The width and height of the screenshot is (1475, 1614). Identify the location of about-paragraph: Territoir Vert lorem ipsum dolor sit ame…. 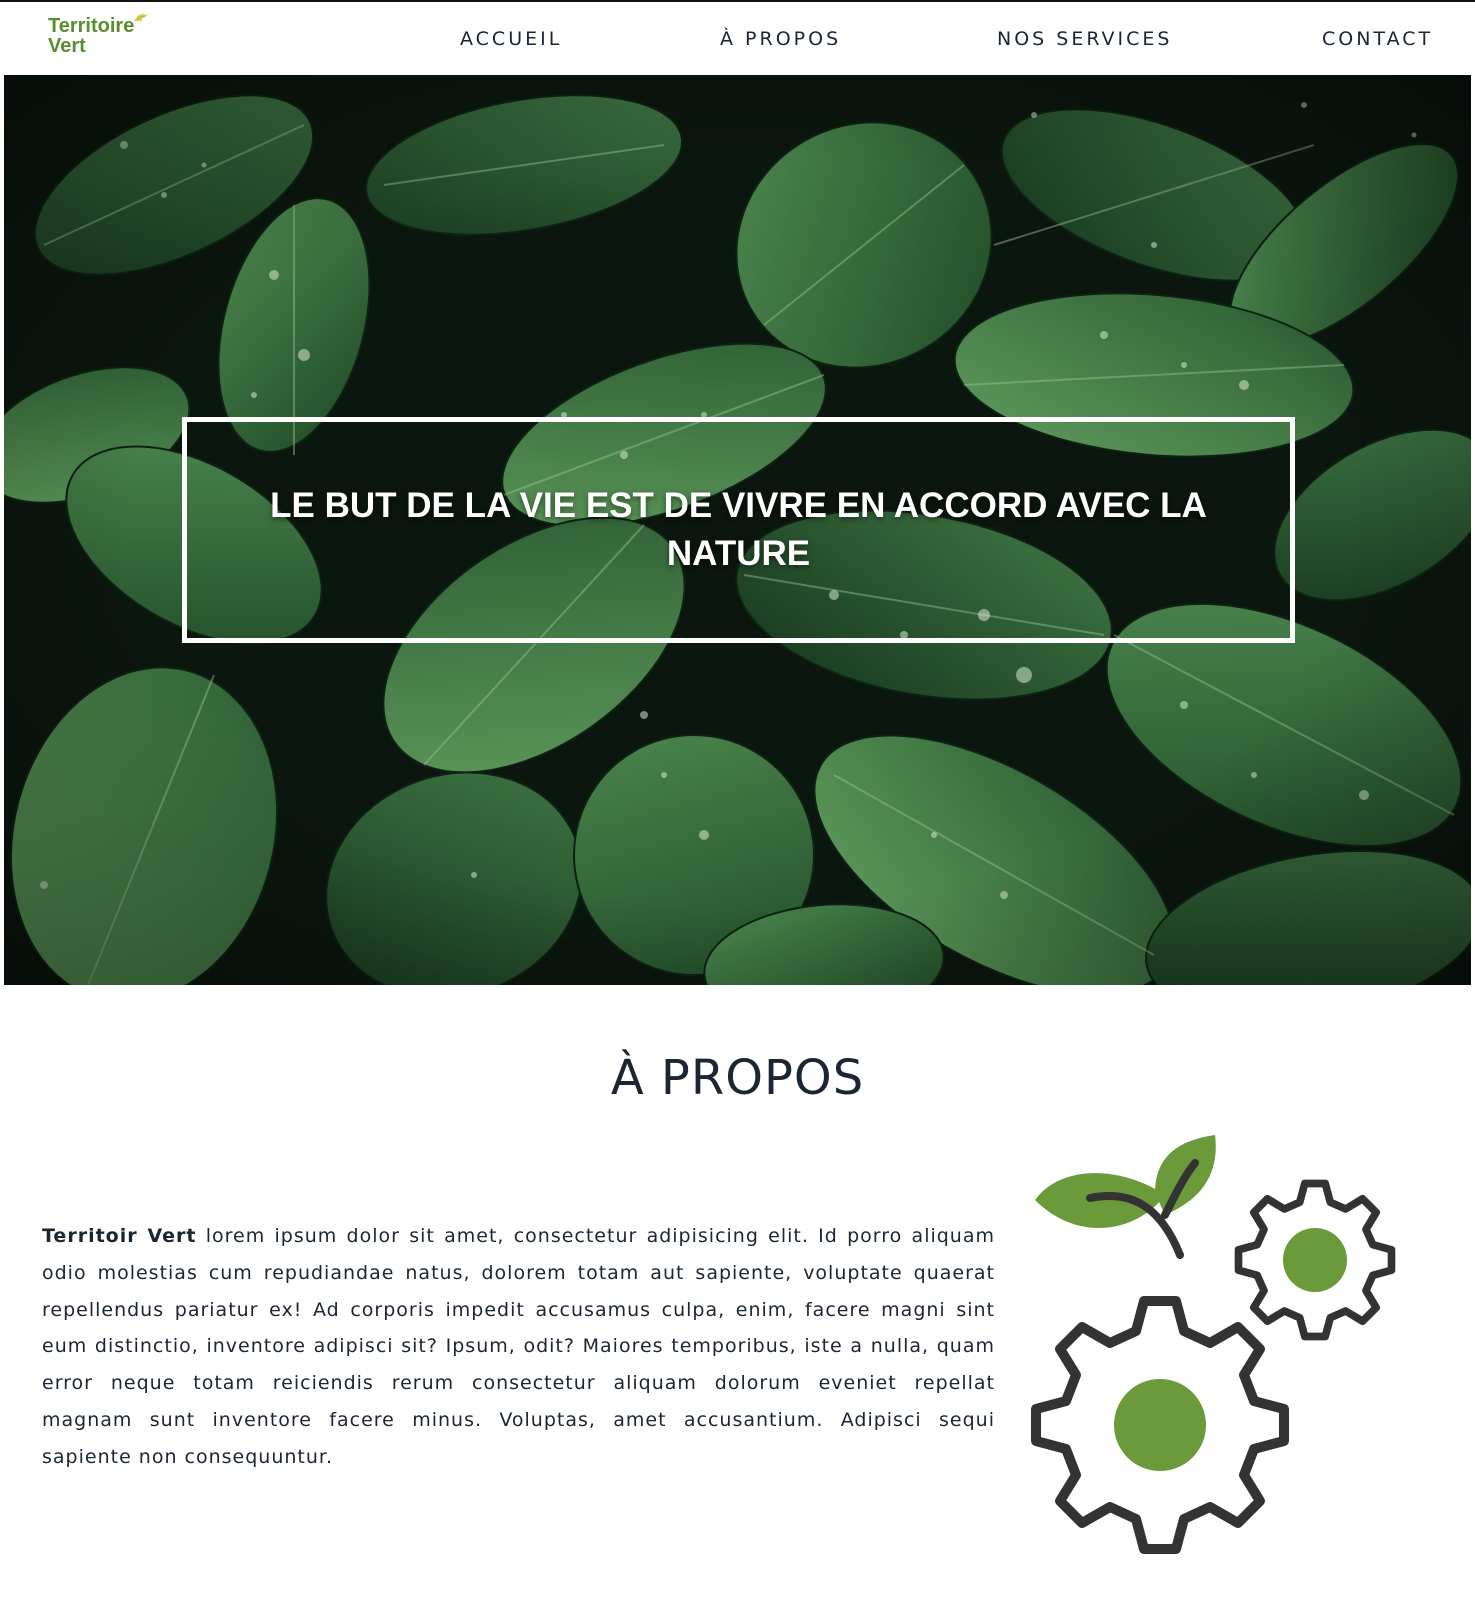
(518, 1347).